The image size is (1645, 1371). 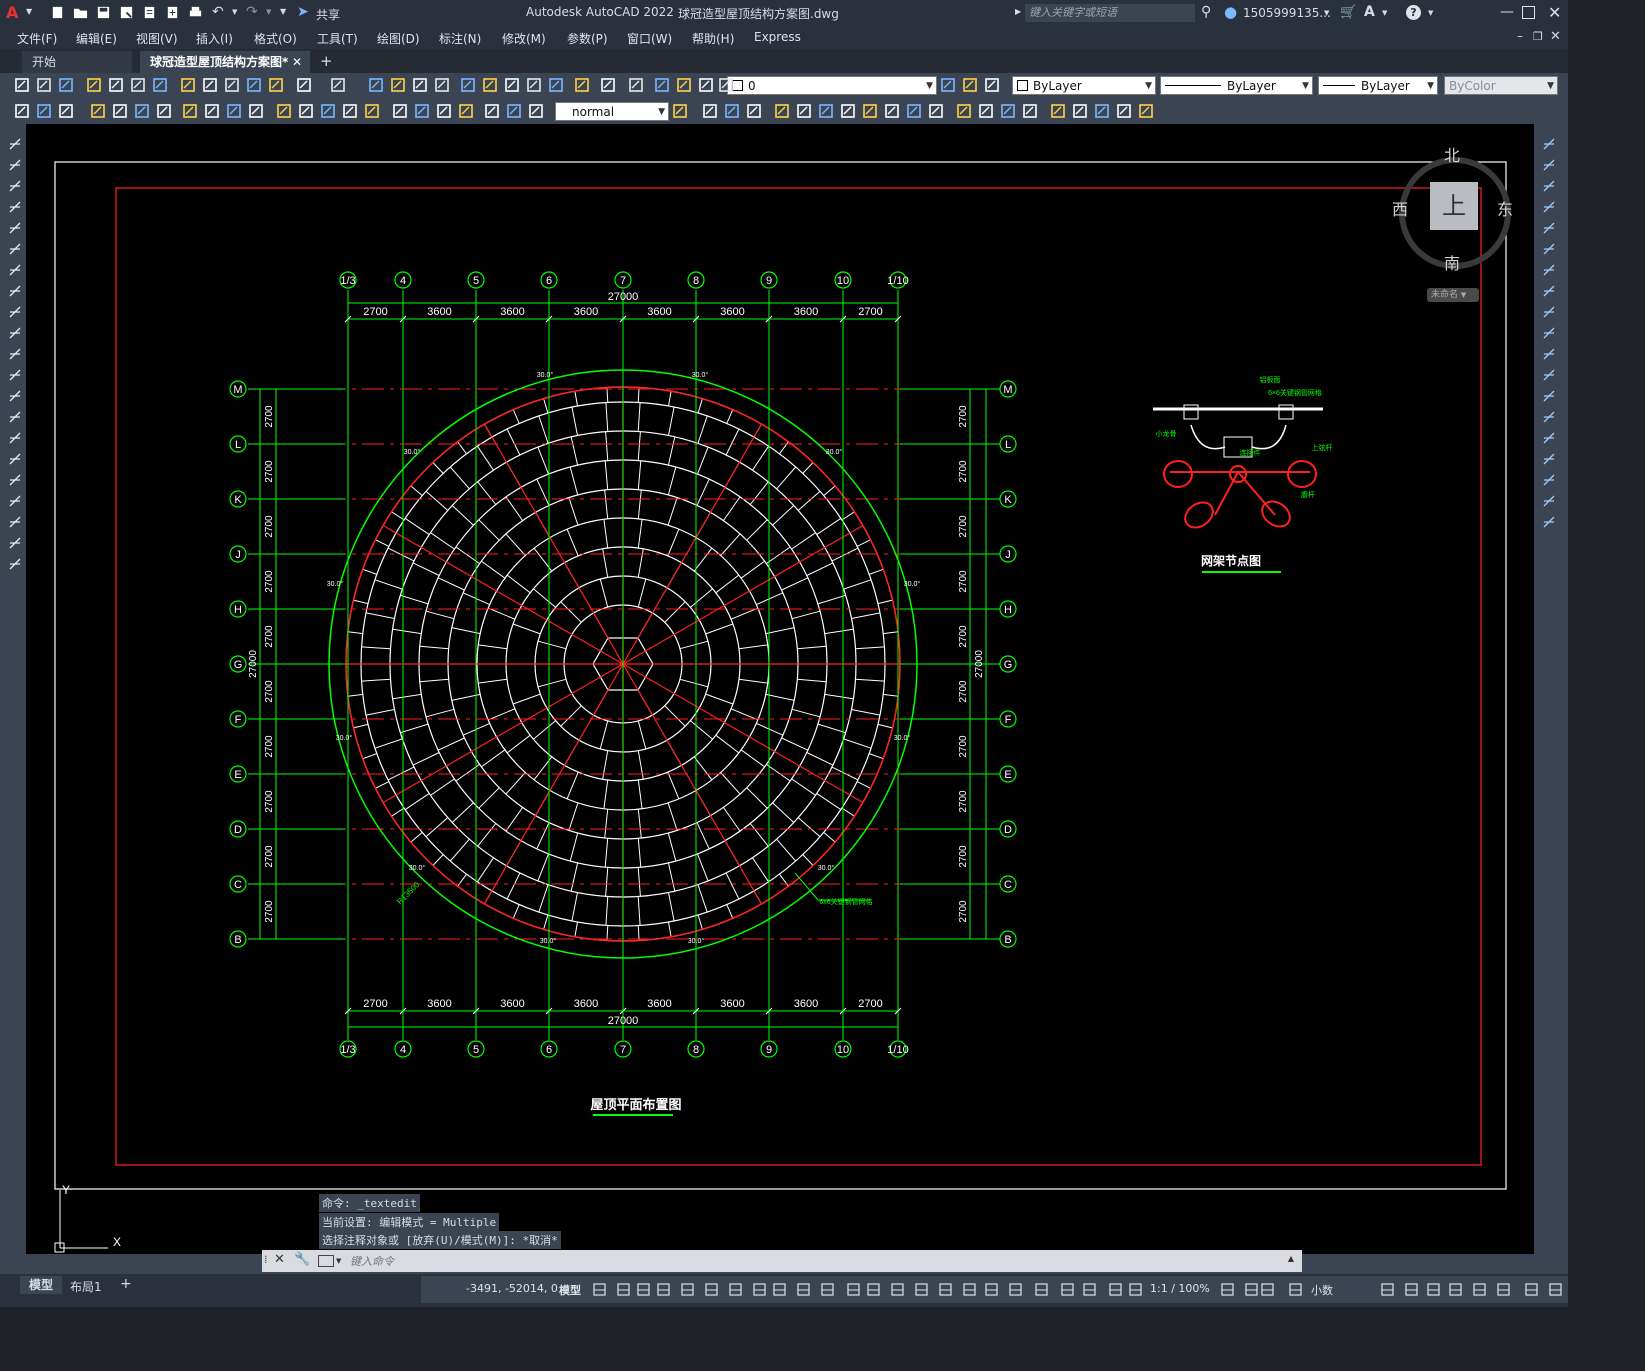 What do you see at coordinates (1555, 36) in the screenshot?
I see `doc-close-icon: ✕` at bounding box center [1555, 36].